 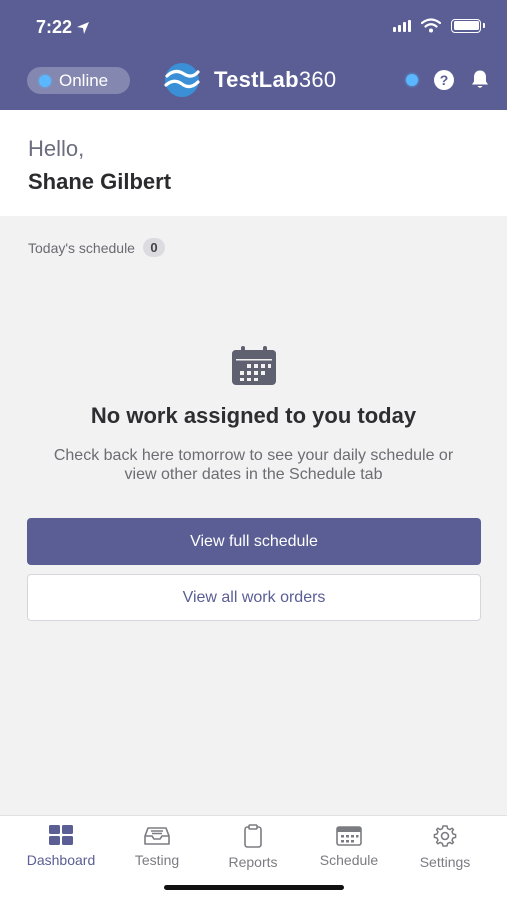 What do you see at coordinates (253, 862) in the screenshot?
I see `tab-reports-label: Reports` at bounding box center [253, 862].